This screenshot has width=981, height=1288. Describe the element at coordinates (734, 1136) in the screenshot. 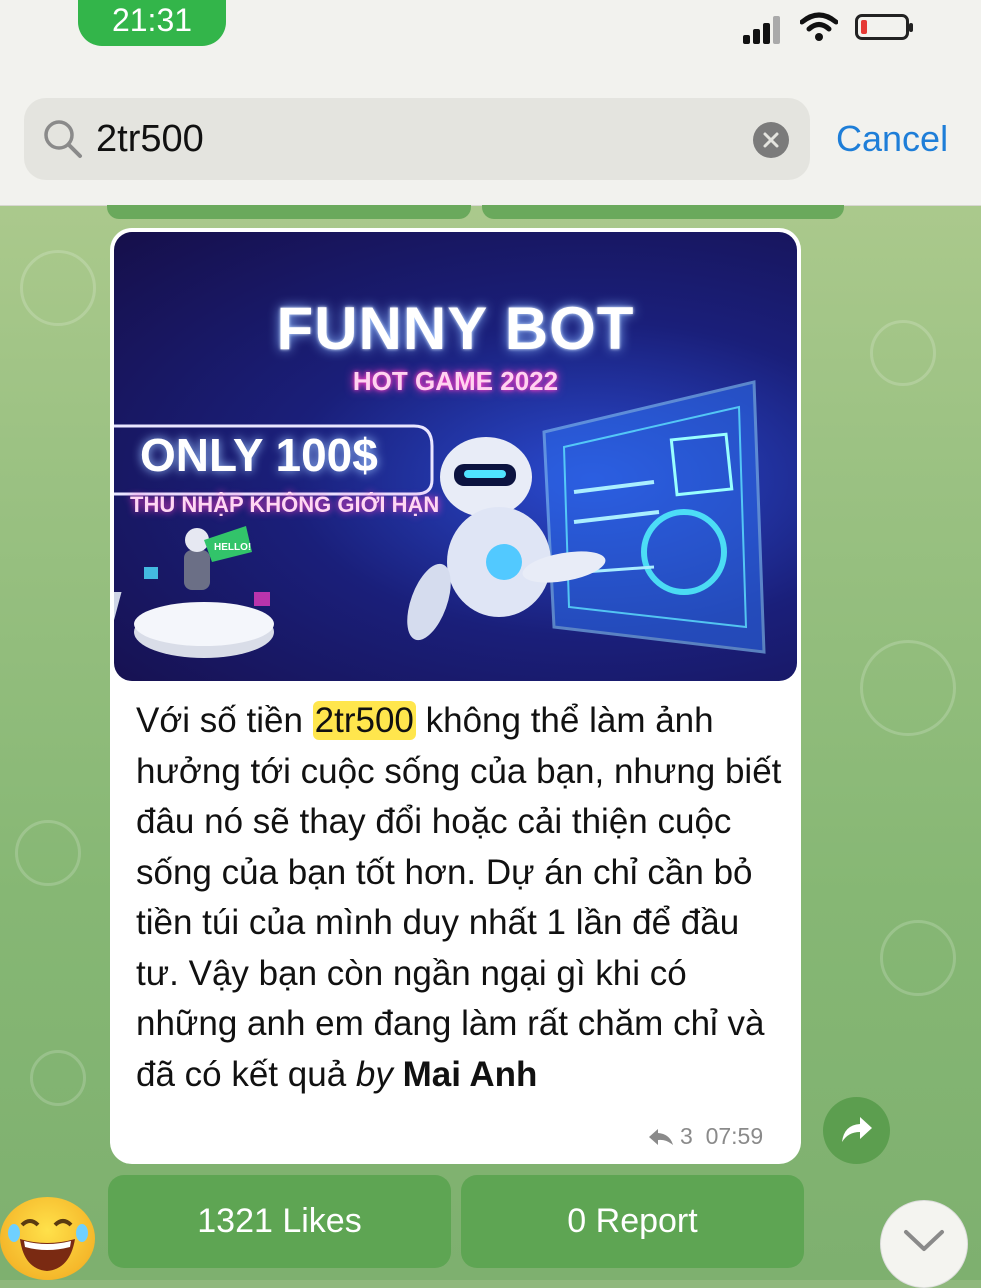

I see `message-time: 07:59` at that location.